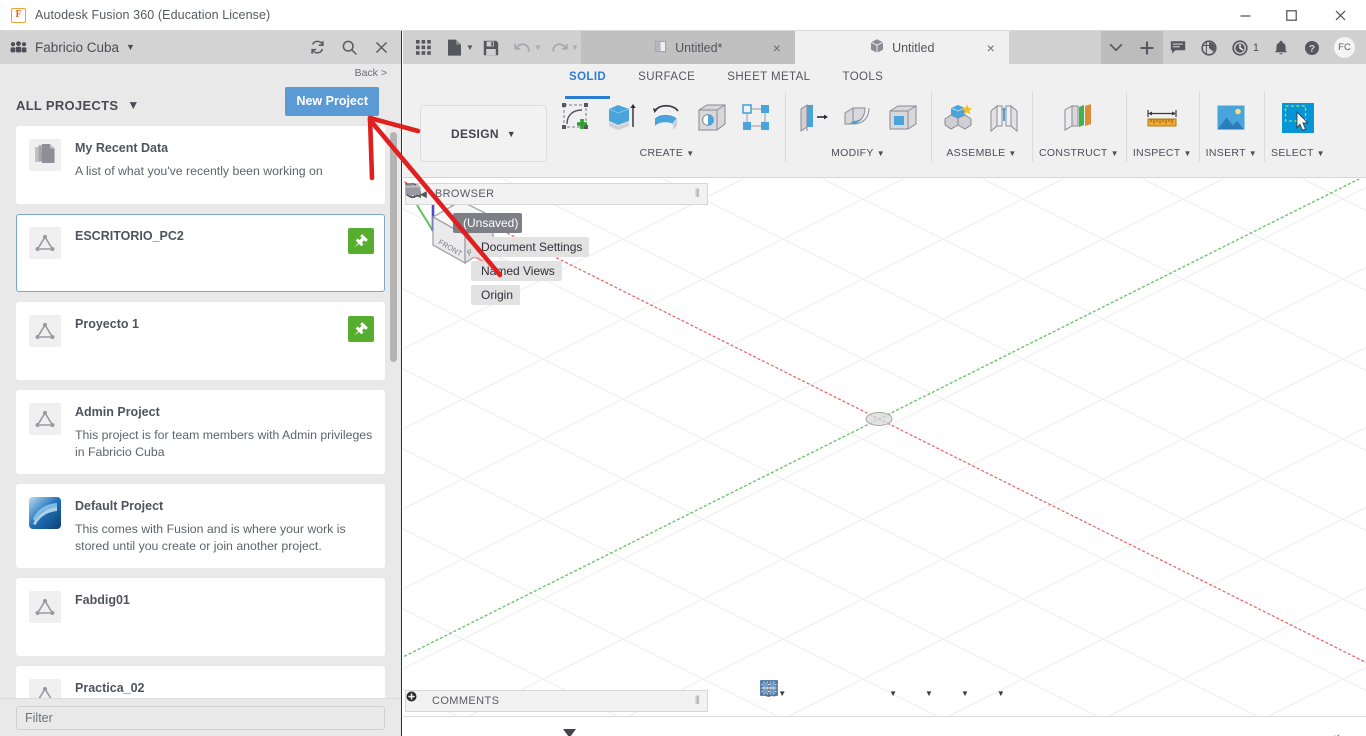  I want to click on grid-snaps-button: ▼, so click(866, 693).